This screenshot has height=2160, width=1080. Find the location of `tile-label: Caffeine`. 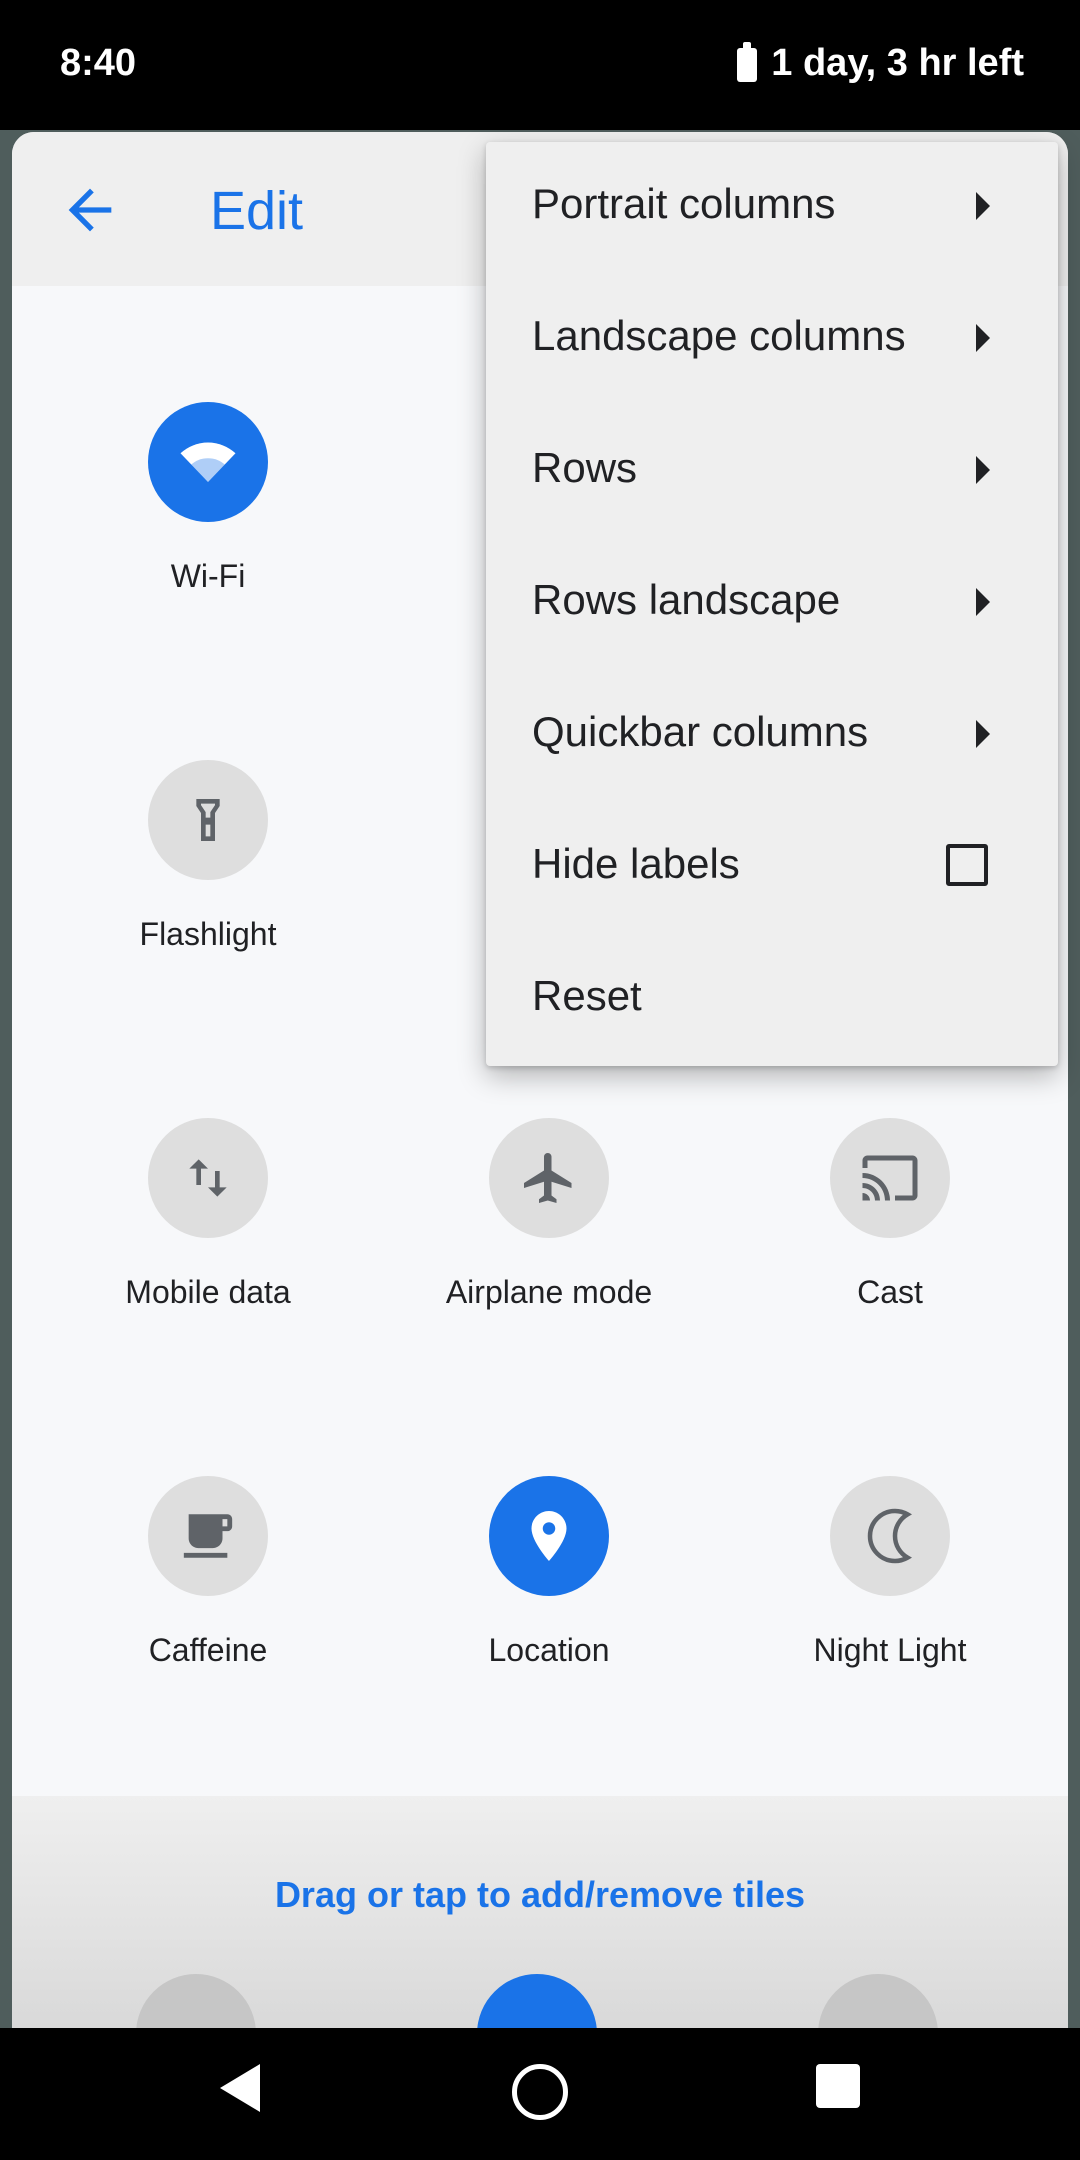

tile-label: Caffeine is located at coordinates (208, 1650).